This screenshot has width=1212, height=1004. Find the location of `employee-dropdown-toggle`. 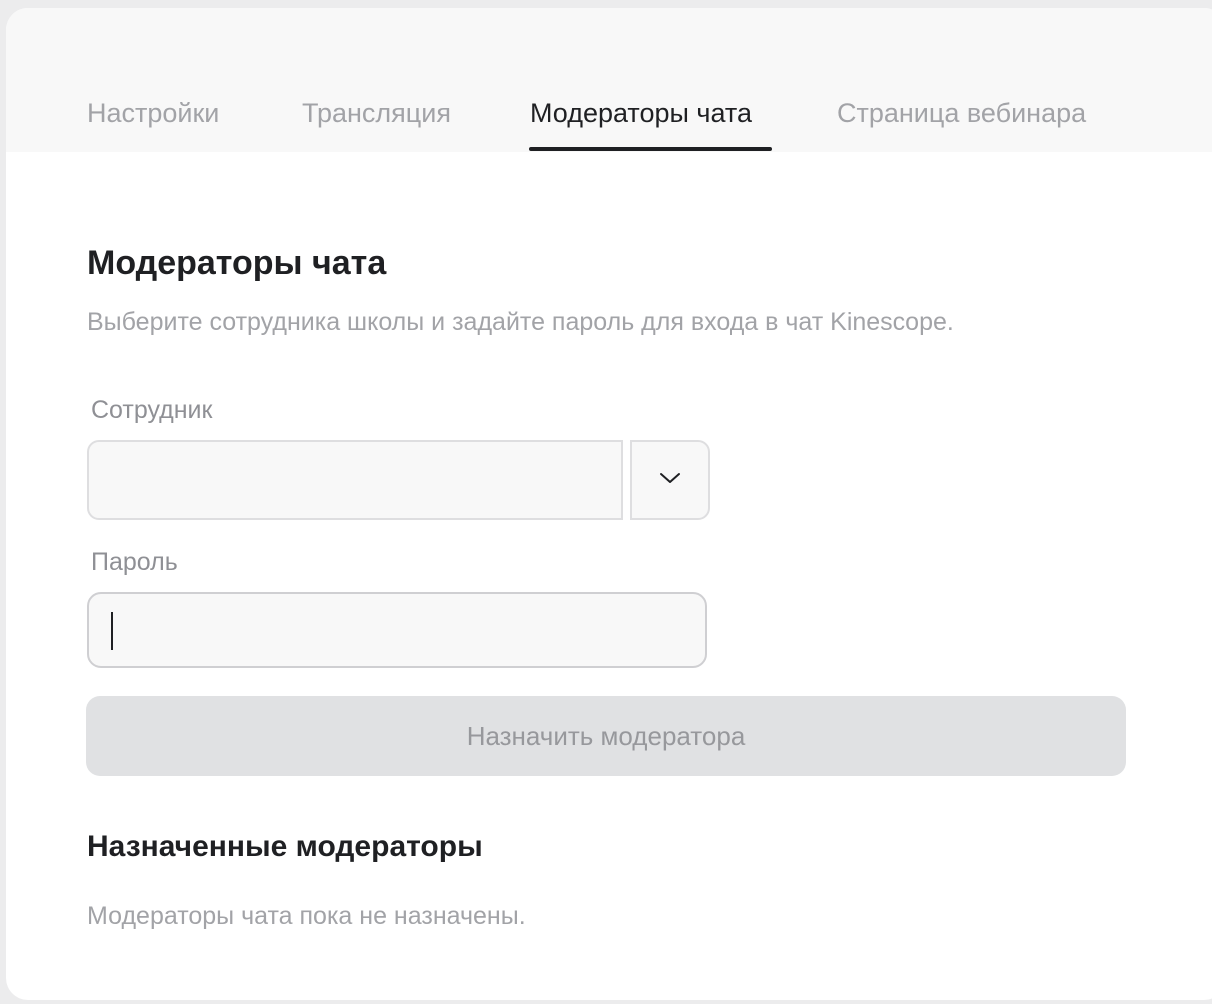

employee-dropdown-toggle is located at coordinates (670, 480).